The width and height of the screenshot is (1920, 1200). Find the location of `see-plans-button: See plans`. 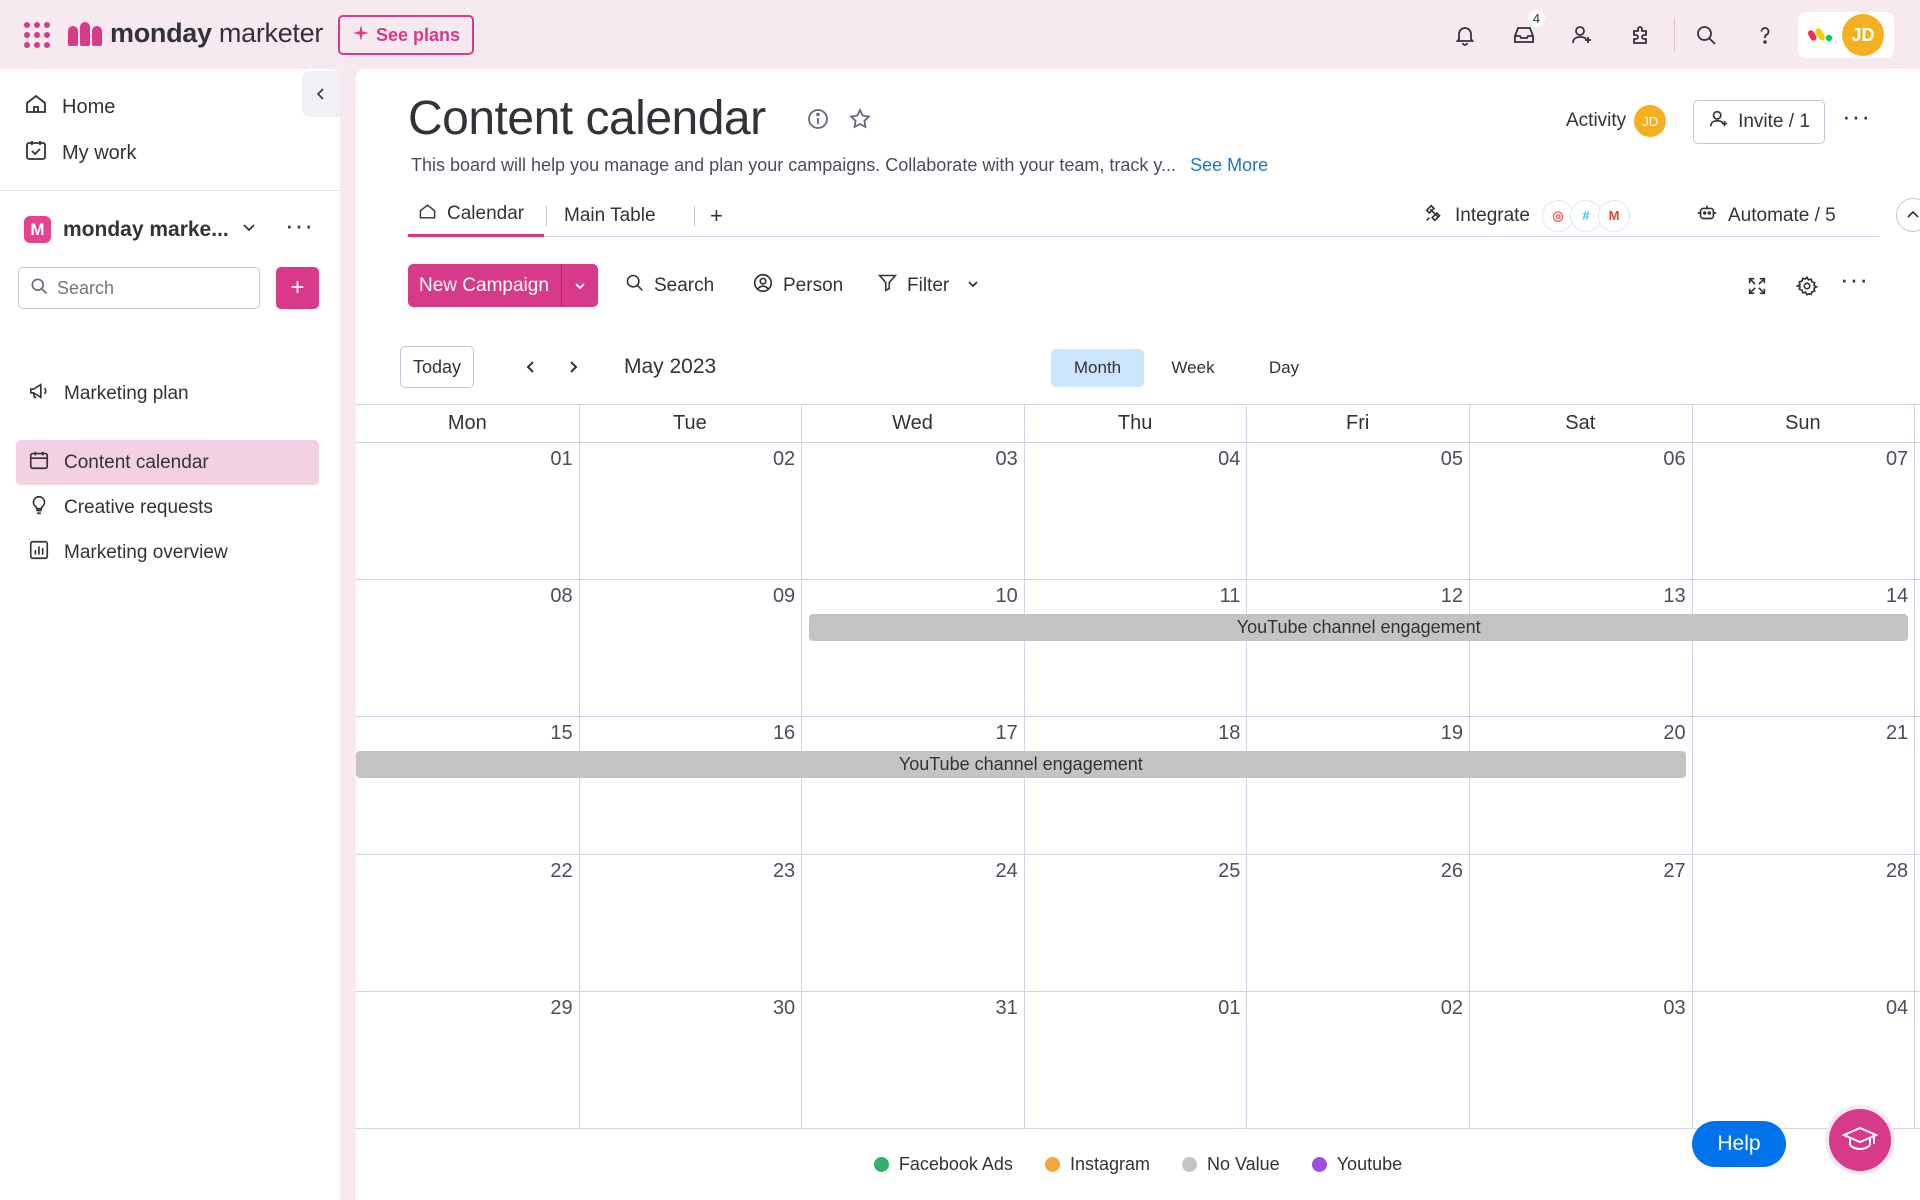

see-plans-button: See plans is located at coordinates (406, 35).